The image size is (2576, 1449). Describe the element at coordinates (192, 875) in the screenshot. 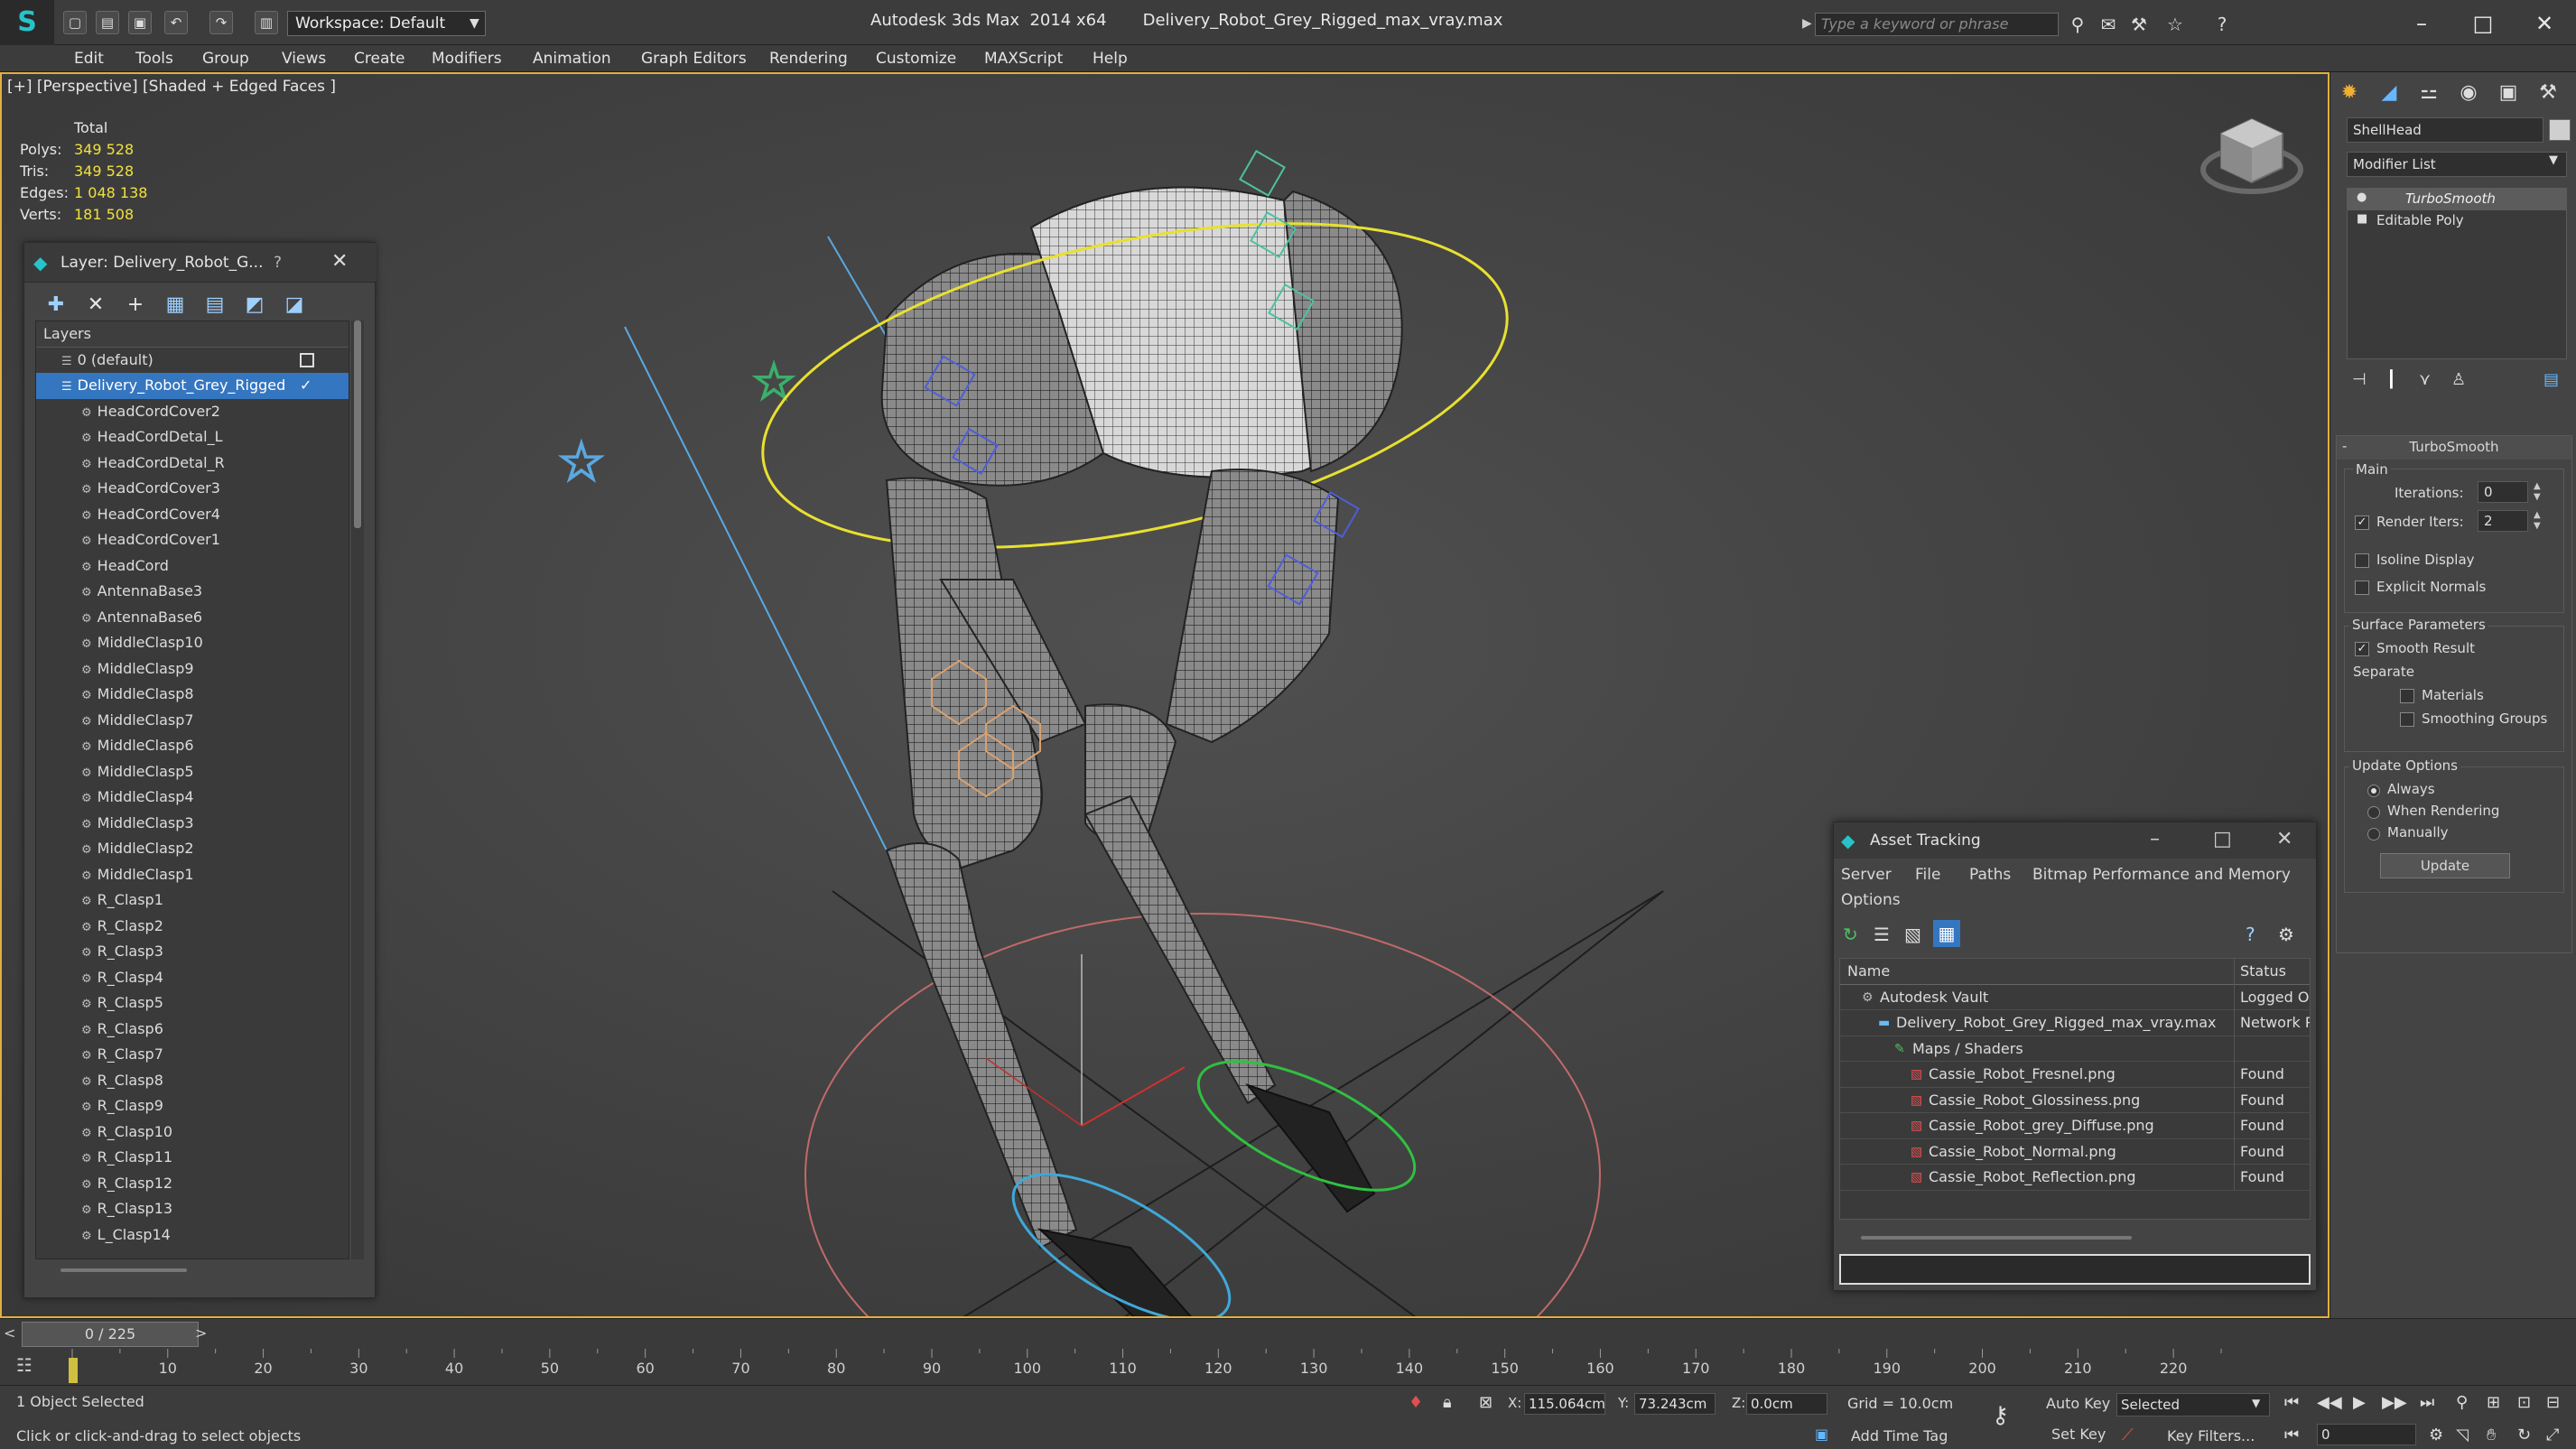

I see `layer-object-row: ⚙ MiddleClasp1` at that location.